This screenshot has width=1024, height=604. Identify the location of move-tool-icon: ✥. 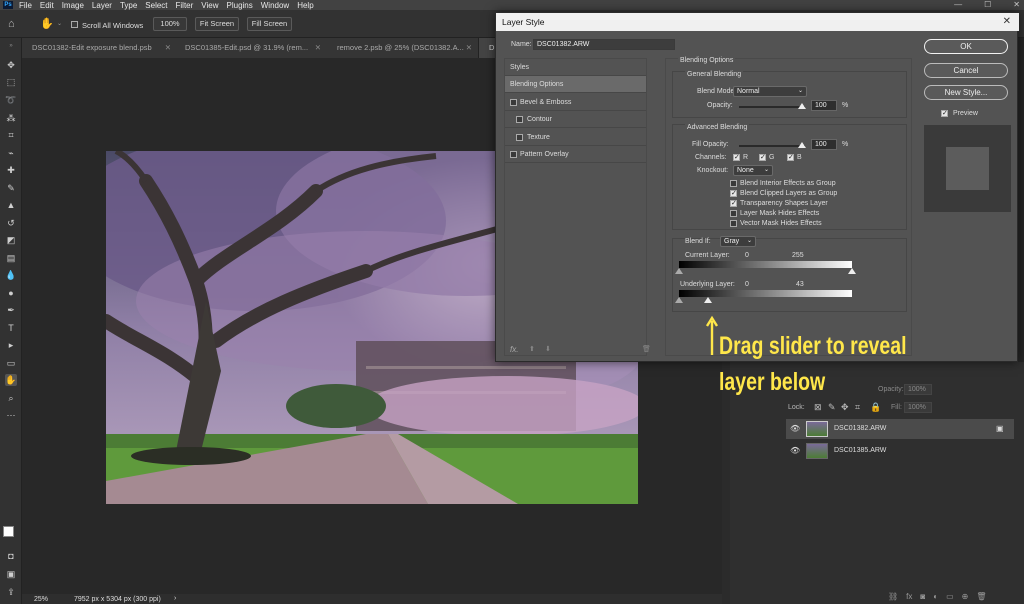
(11, 65).